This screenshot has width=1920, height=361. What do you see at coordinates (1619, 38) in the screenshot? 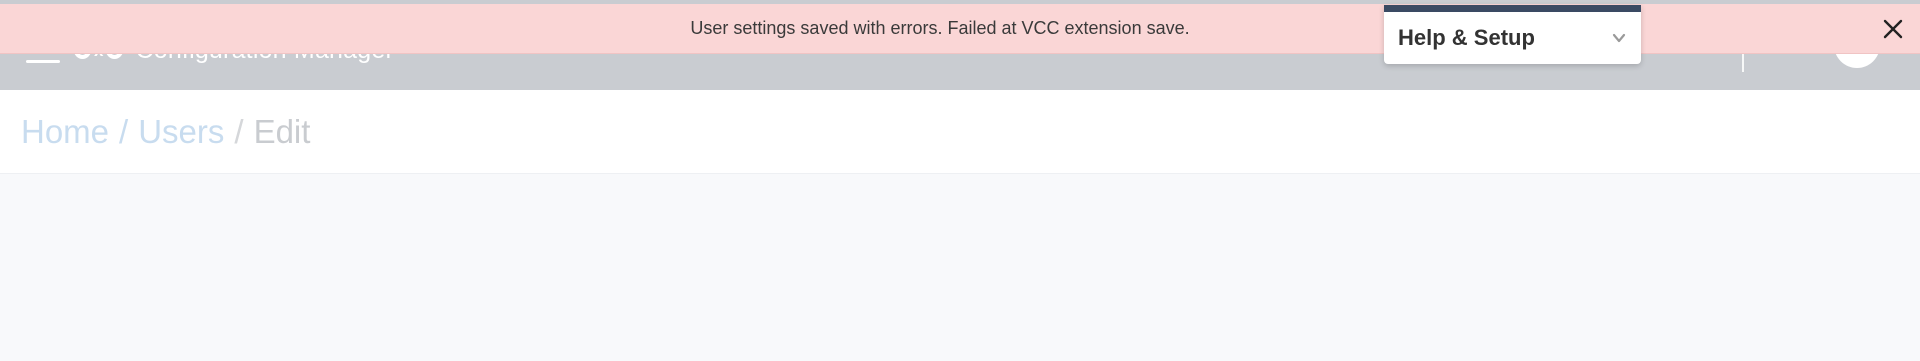
I see `chevron-down-icon` at bounding box center [1619, 38].